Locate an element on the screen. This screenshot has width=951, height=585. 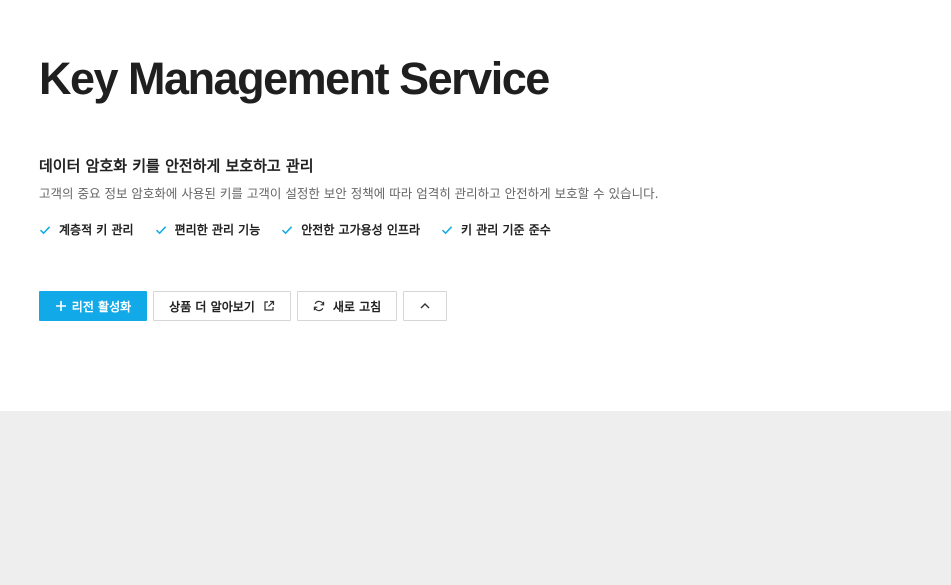
page-title: Key Management Service is located at coordinates (294, 78).